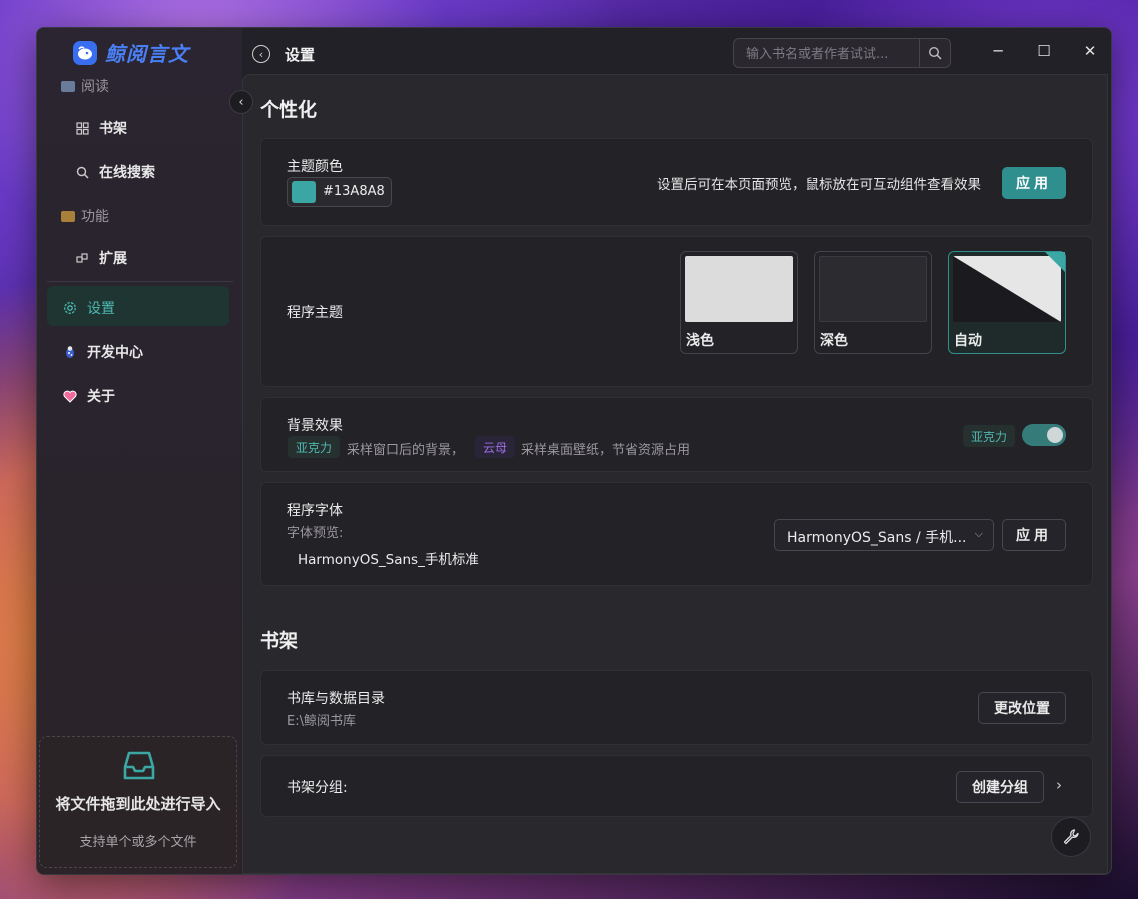 This screenshot has width=1138, height=899. I want to click on drop-zone-hint: 支持单个或多个文件, so click(138, 842).